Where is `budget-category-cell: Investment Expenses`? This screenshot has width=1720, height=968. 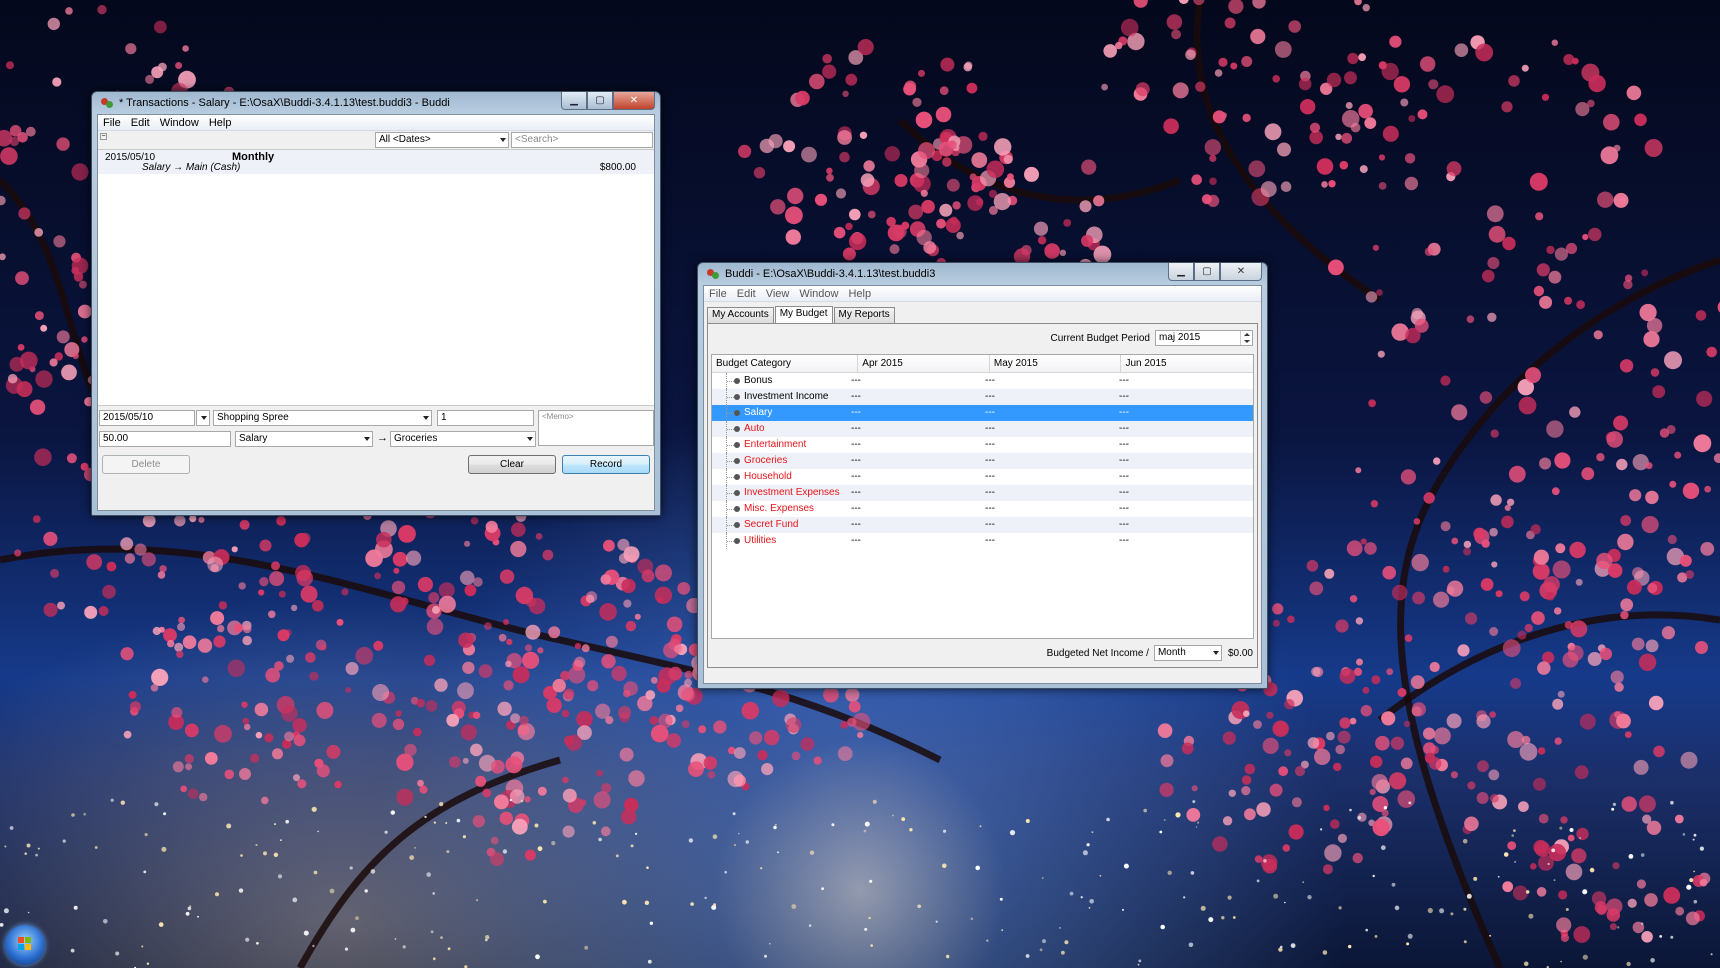
budget-category-cell: Investment Expenses is located at coordinates (779, 493).